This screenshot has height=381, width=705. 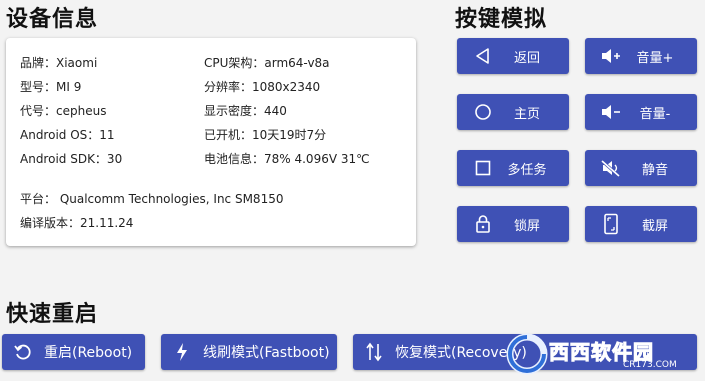 I want to click on uptime-info: 已开机：10天19时7分, so click(x=265, y=135).